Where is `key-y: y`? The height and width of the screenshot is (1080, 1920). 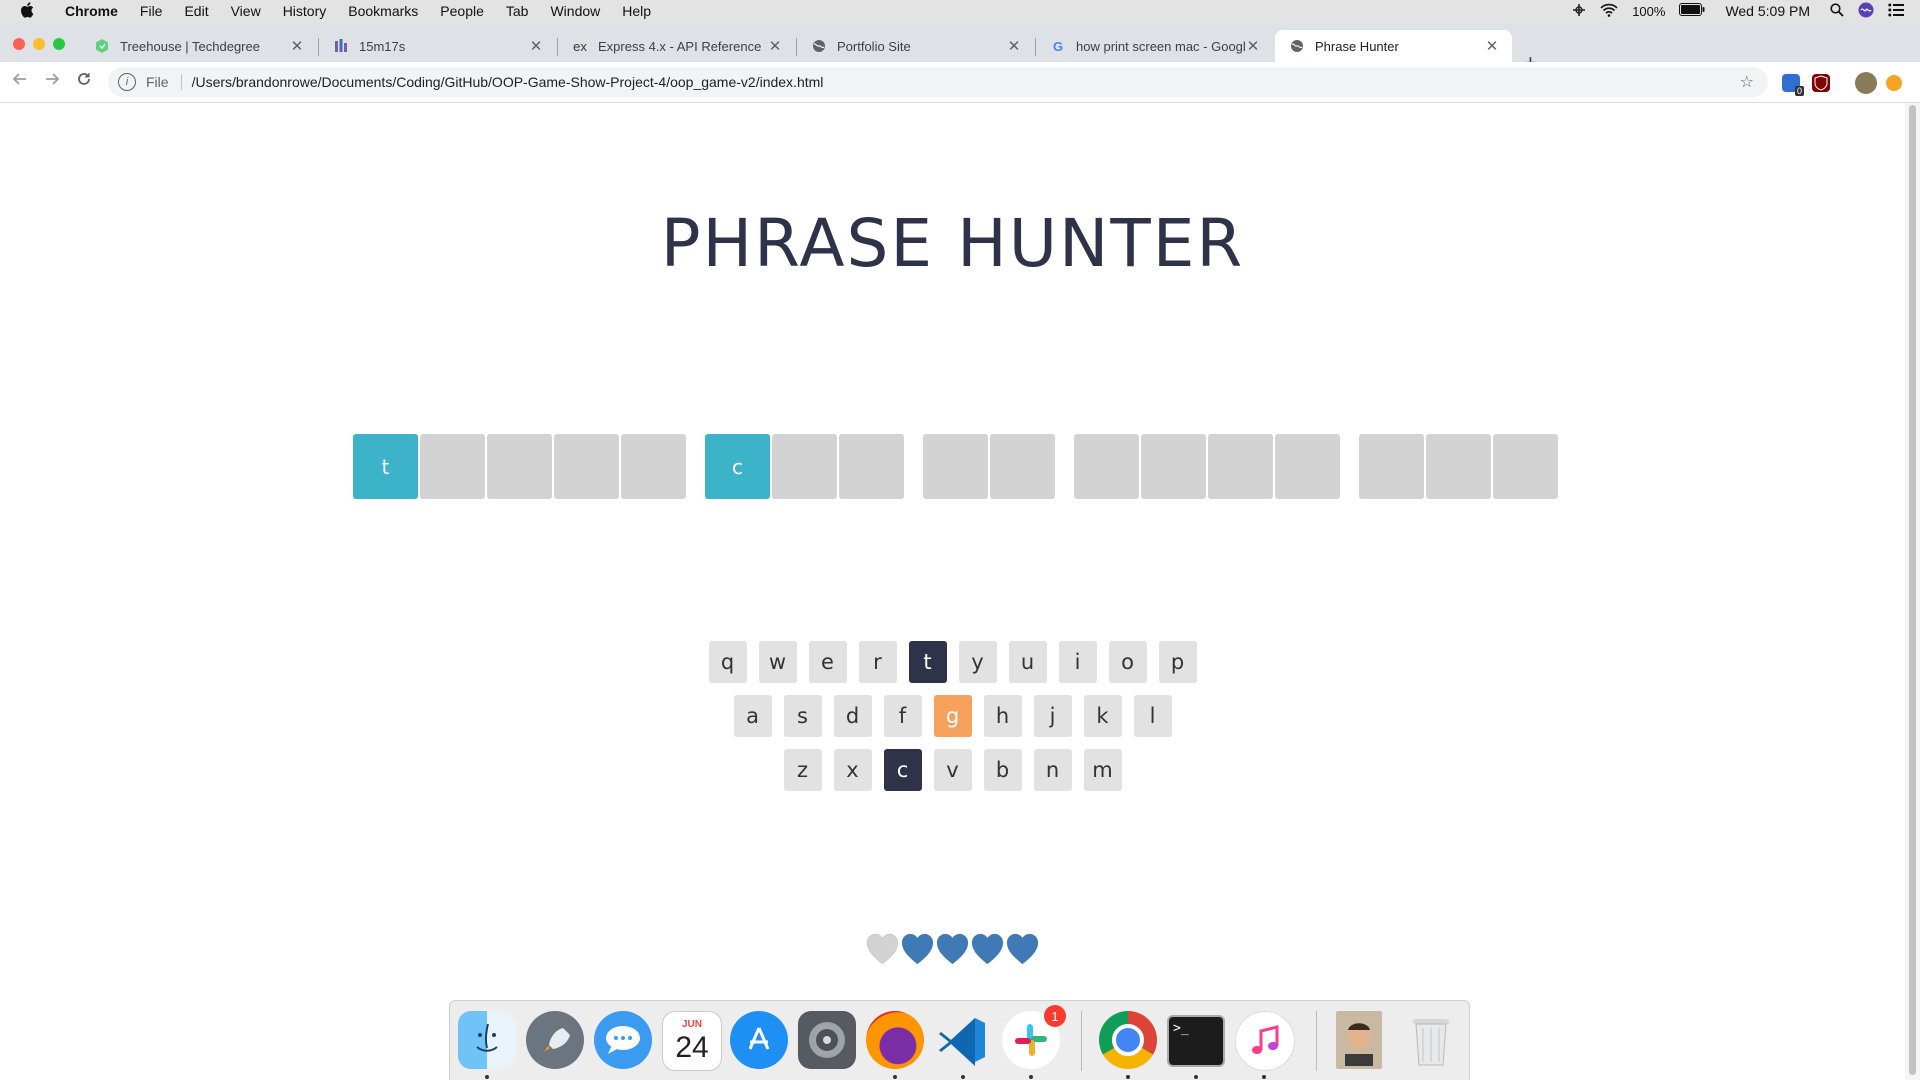 key-y: y is located at coordinates (977, 662).